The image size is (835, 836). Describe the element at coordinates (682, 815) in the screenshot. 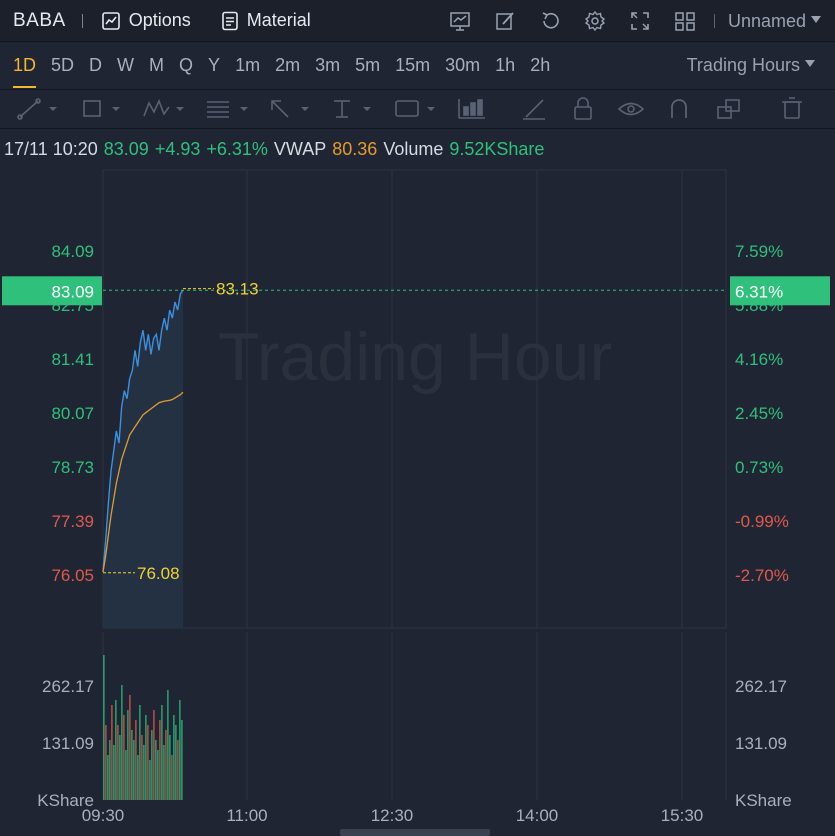

I see `time-axis-label: 15:30` at that location.